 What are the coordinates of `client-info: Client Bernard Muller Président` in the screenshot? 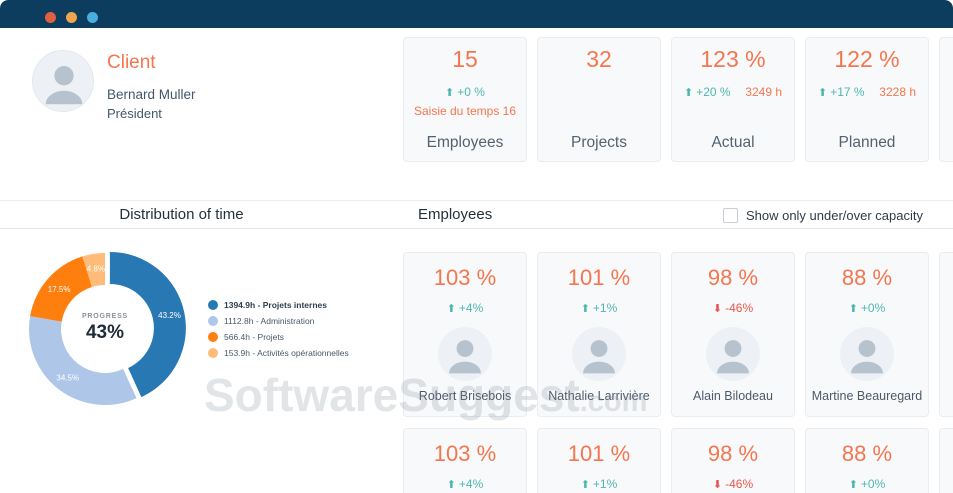 It's located at (151, 86).